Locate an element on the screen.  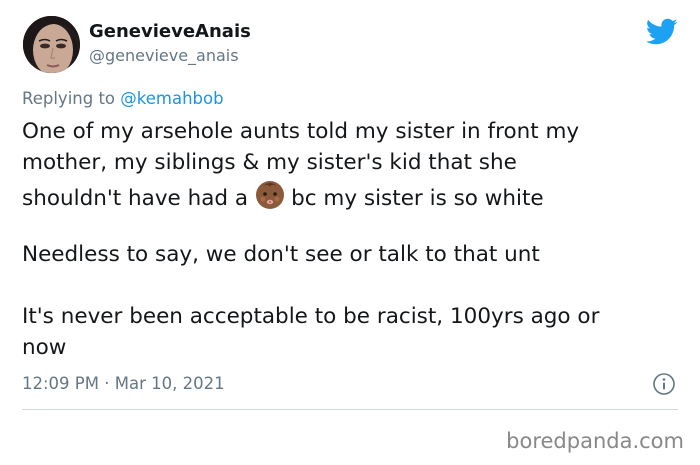
user-handle: @genevieve_anais is located at coordinates (164, 56).